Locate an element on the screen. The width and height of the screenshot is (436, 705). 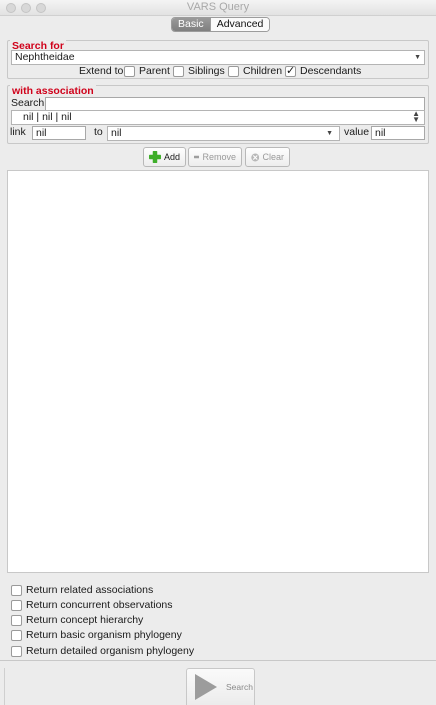
play-icon is located at coordinates (206, 687).